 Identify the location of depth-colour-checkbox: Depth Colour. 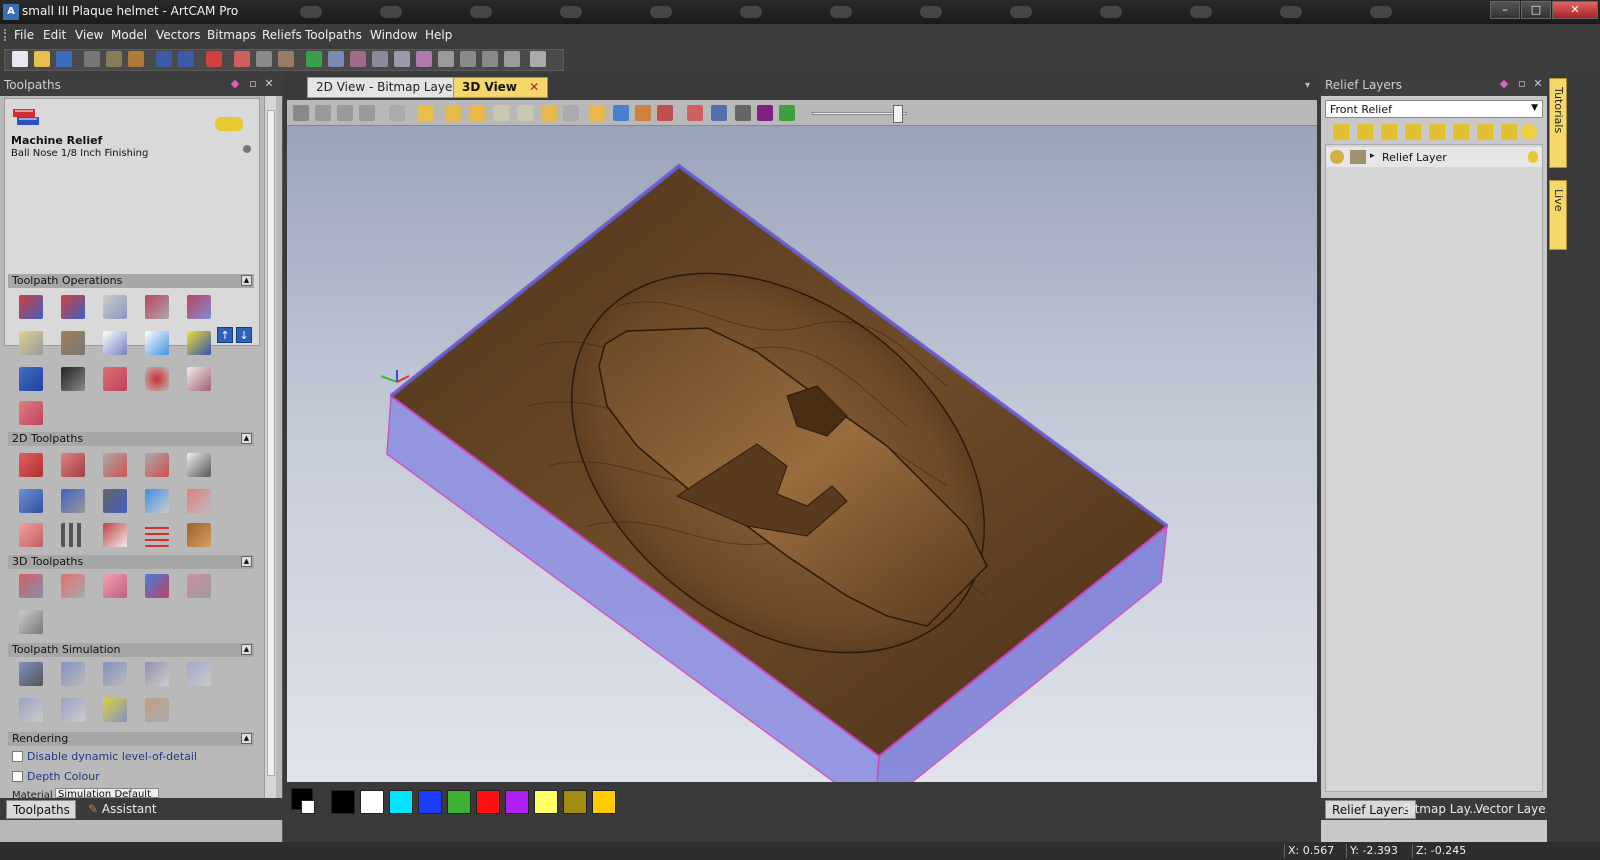
(56, 776).